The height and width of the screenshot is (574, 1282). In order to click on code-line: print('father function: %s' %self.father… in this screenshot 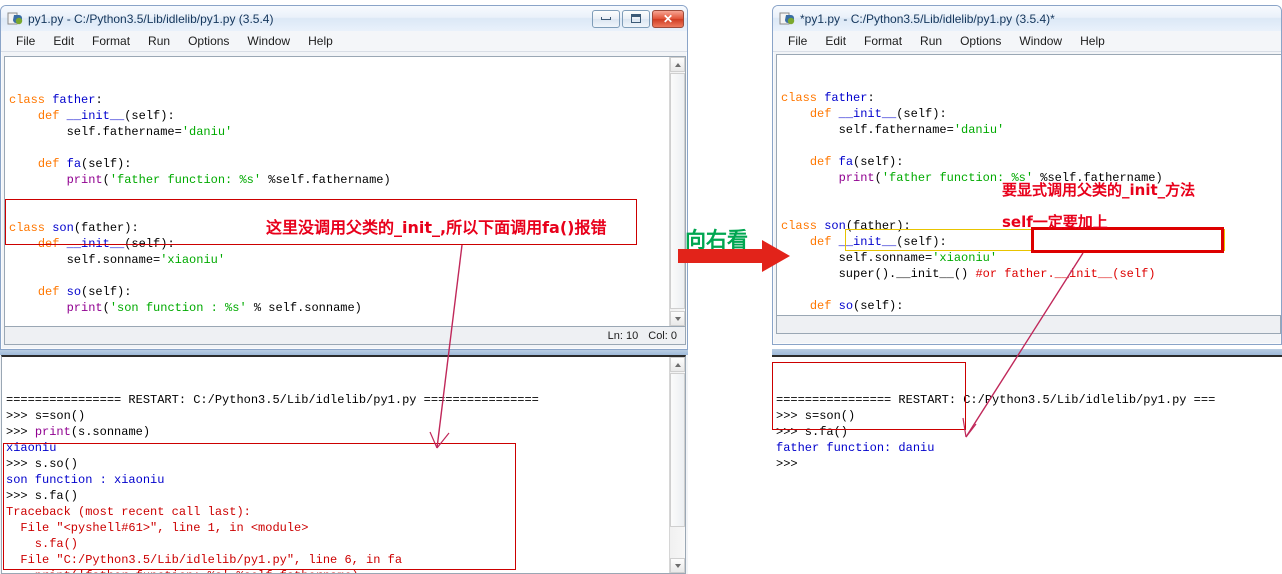, I will do `click(345, 570)`.